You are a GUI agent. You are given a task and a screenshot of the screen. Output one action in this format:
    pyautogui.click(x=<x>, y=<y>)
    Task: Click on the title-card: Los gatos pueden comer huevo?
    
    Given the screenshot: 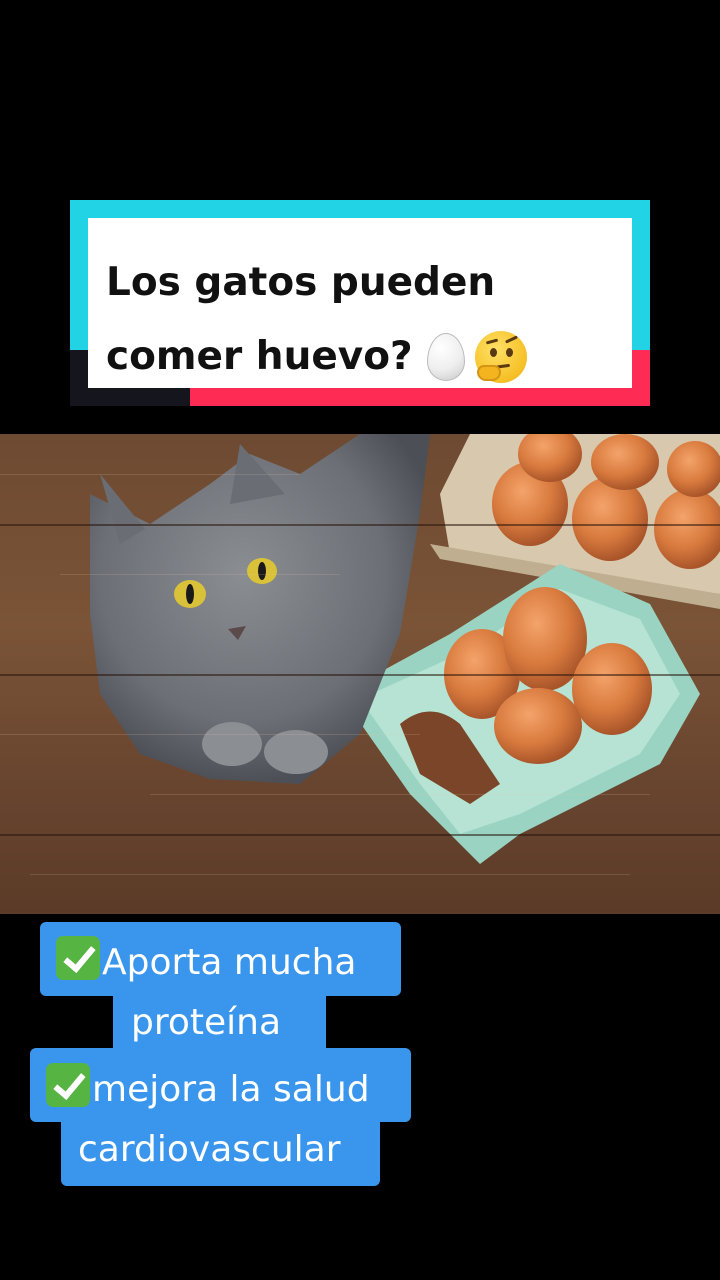 What is the action you would take?
    pyautogui.click(x=360, y=303)
    